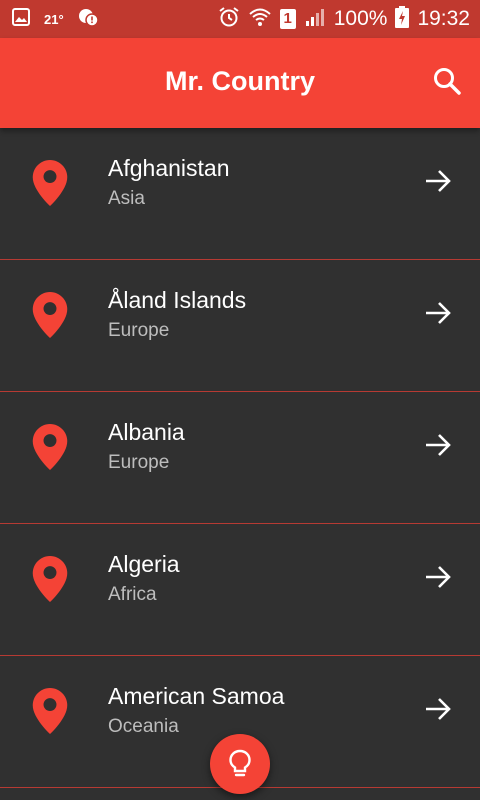 This screenshot has height=800, width=480. I want to click on alarm-icon, so click(229, 19).